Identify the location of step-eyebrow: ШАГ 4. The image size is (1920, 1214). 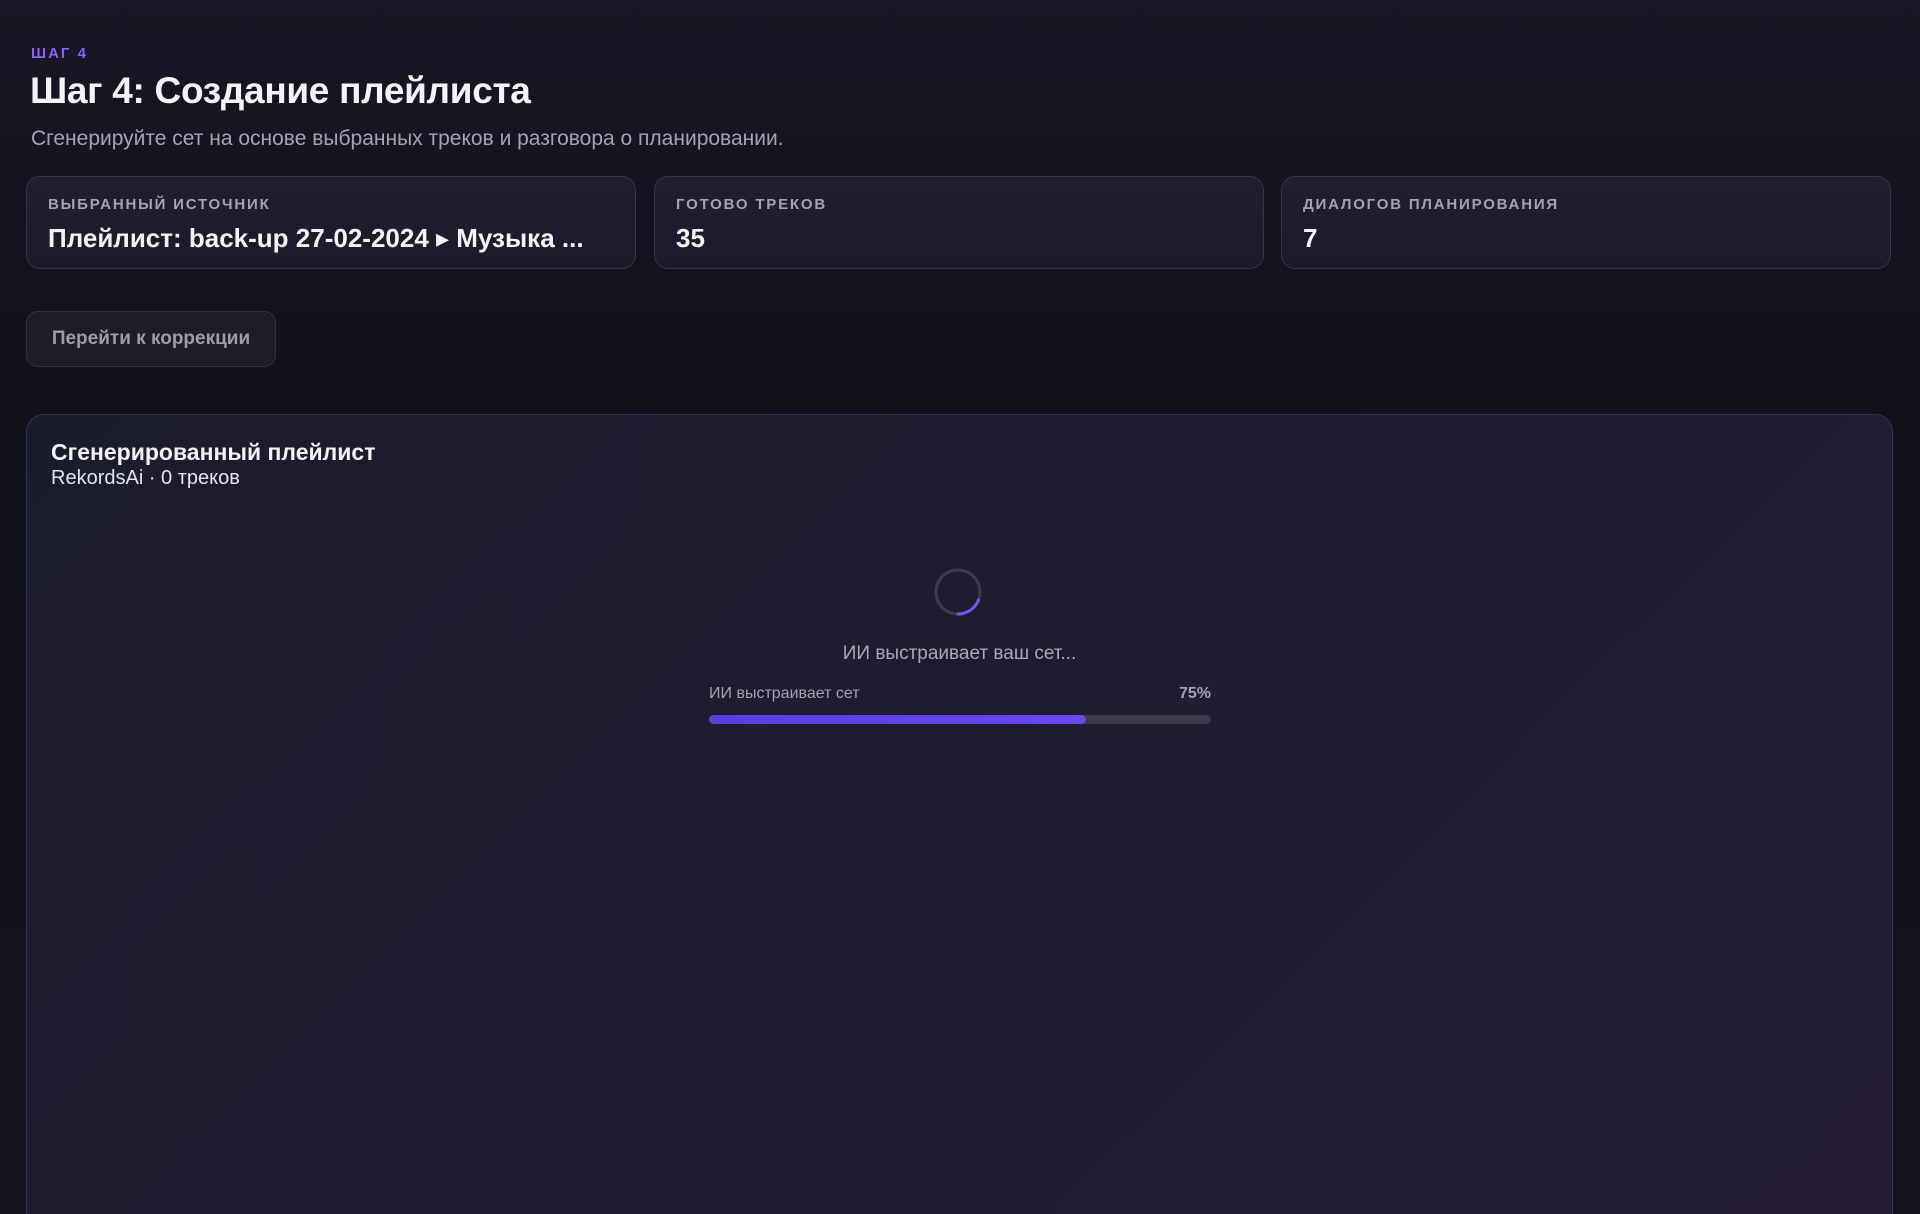
(59, 53).